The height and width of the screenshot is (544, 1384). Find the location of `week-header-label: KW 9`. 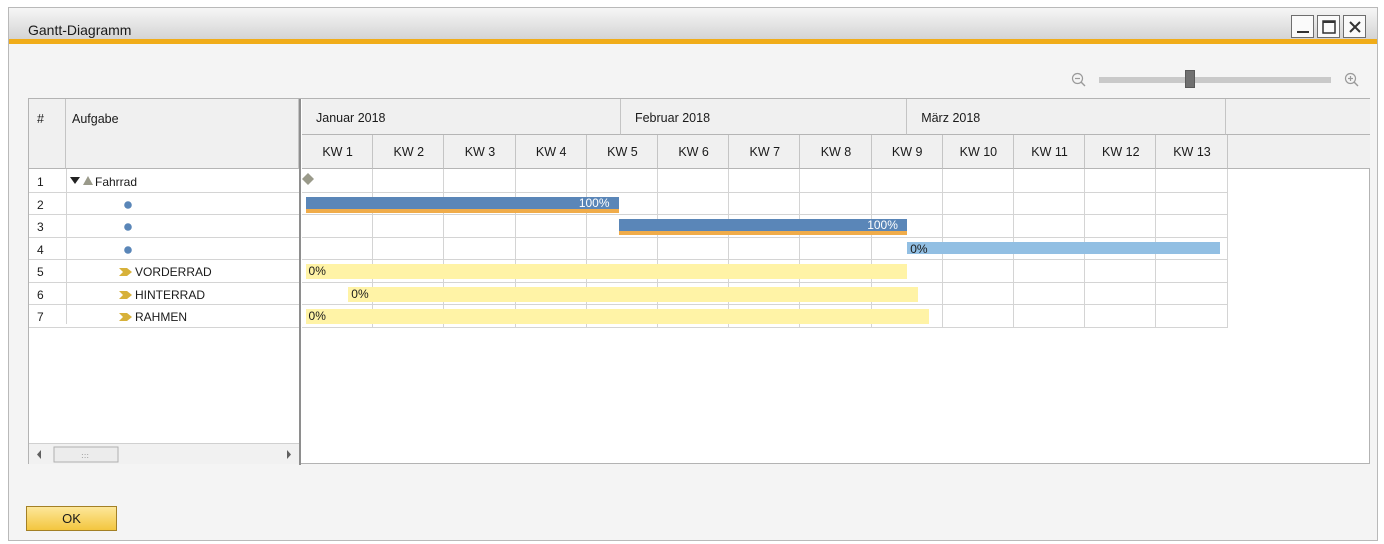

week-header-label: KW 9 is located at coordinates (907, 152).